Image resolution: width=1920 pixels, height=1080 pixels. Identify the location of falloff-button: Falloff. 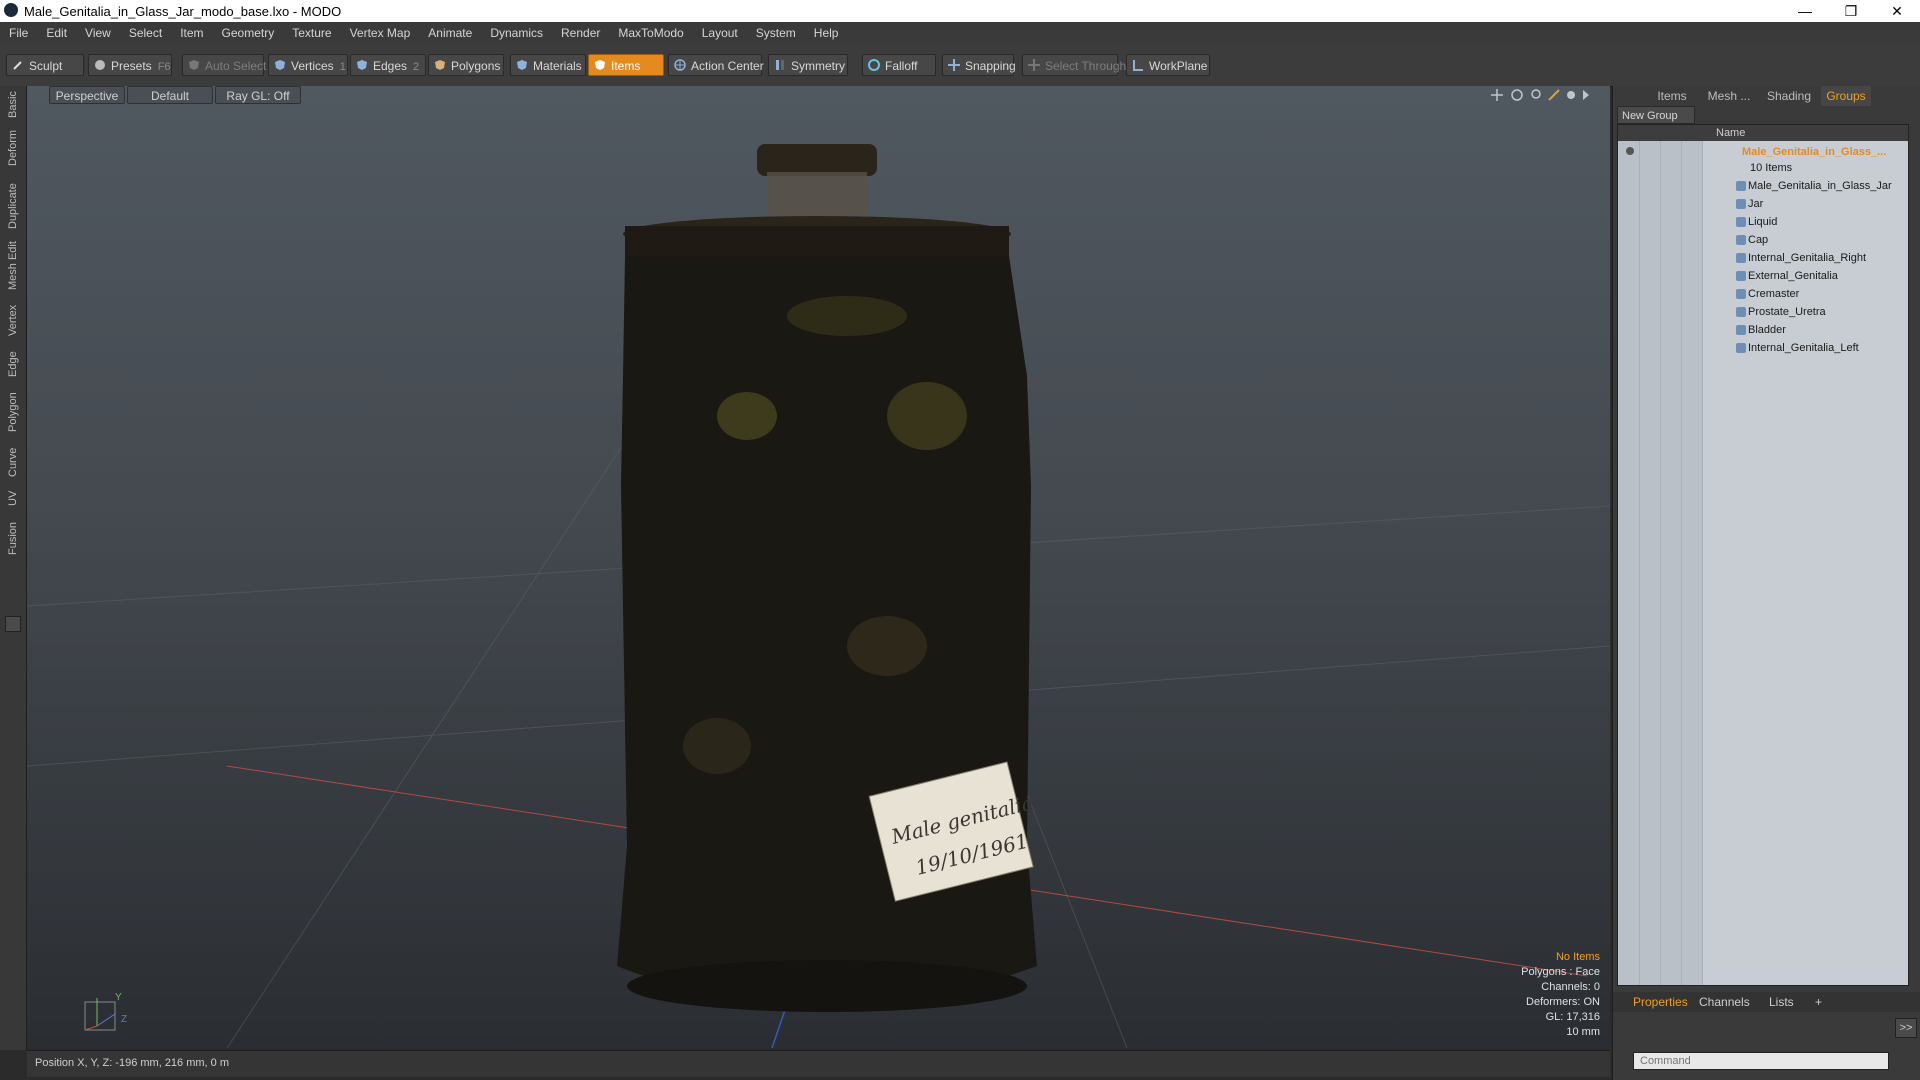
(899, 65).